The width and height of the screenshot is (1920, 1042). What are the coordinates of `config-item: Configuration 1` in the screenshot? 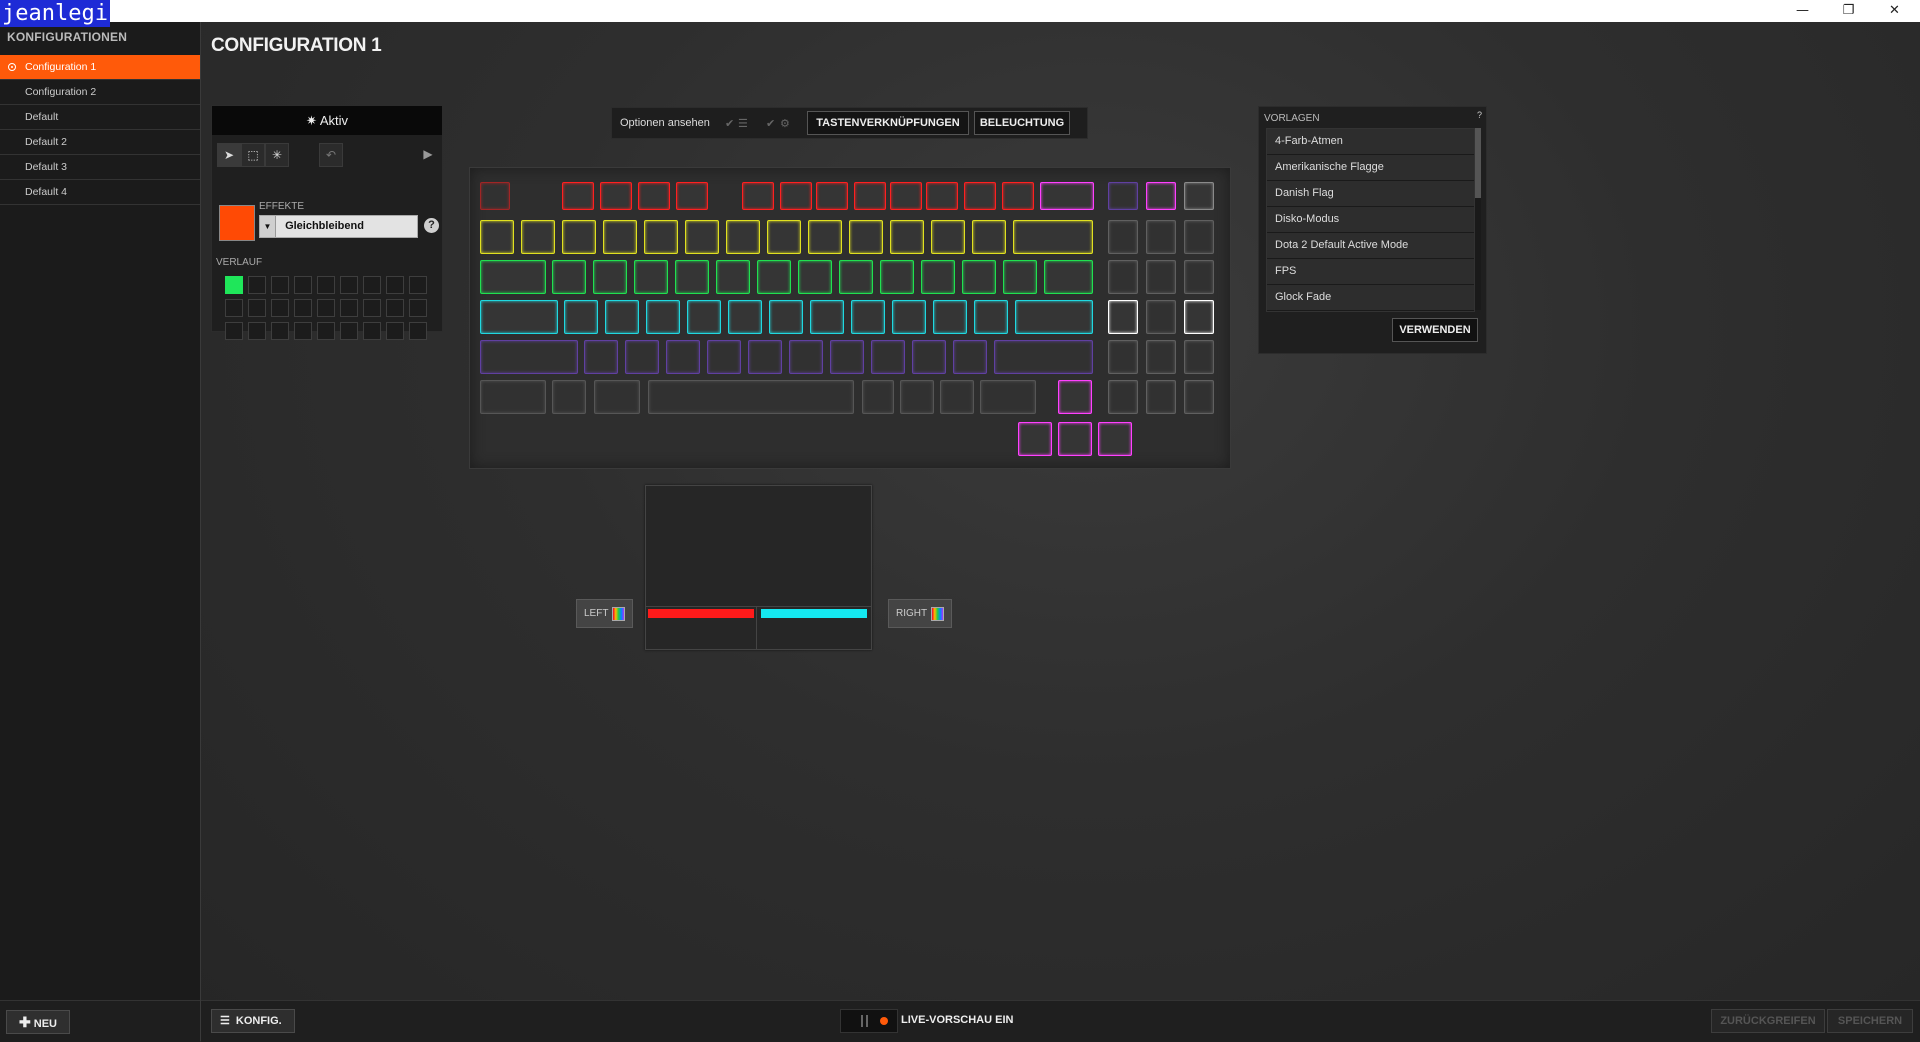 It's located at (100, 67).